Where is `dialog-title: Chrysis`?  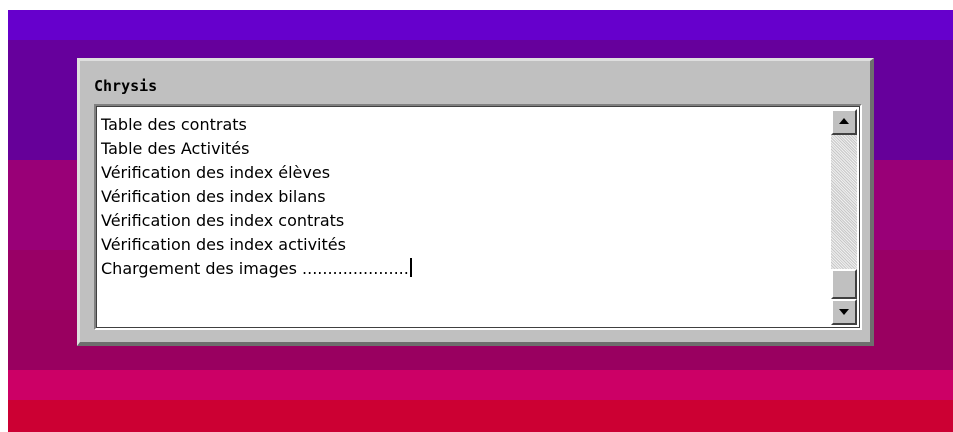
dialog-title: Chrysis is located at coordinates (126, 86).